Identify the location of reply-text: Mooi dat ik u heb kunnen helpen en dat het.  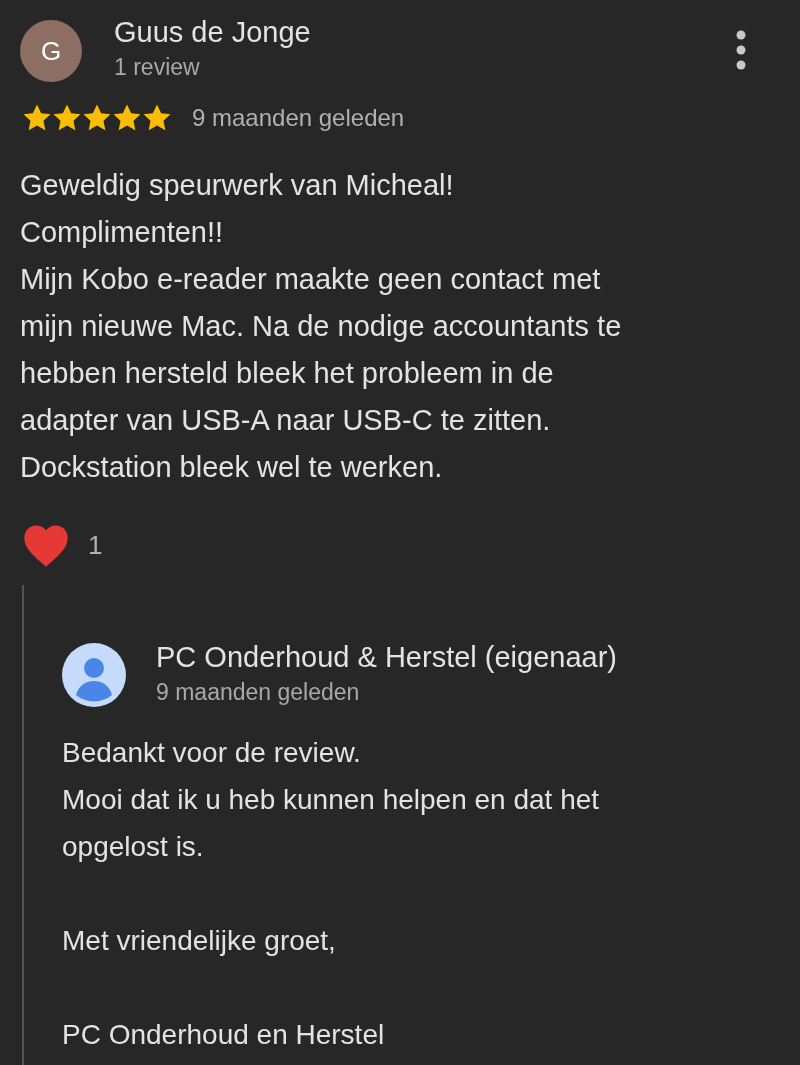
(331, 800).